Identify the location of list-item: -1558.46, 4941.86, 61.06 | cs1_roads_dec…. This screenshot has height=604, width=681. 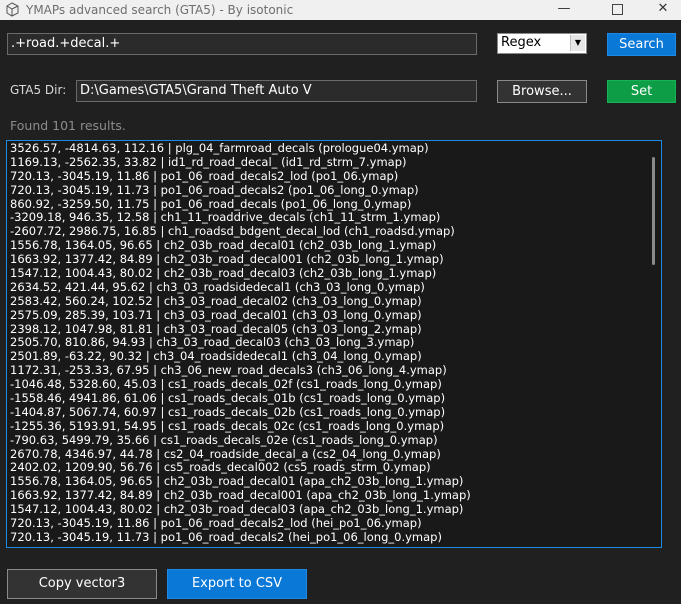
(328, 399).